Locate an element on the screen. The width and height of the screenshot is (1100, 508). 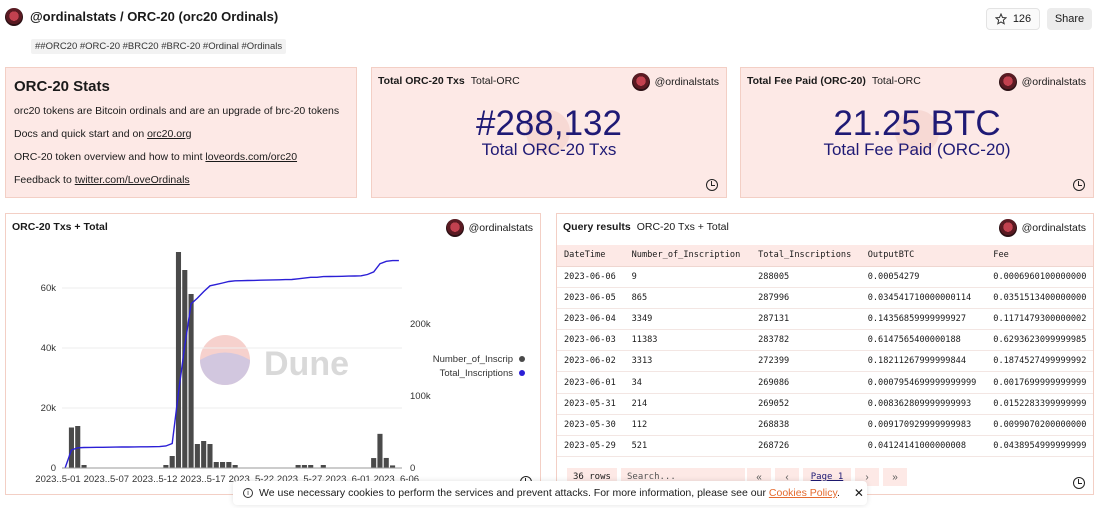
table-cell: 268838 is located at coordinates (806, 425).